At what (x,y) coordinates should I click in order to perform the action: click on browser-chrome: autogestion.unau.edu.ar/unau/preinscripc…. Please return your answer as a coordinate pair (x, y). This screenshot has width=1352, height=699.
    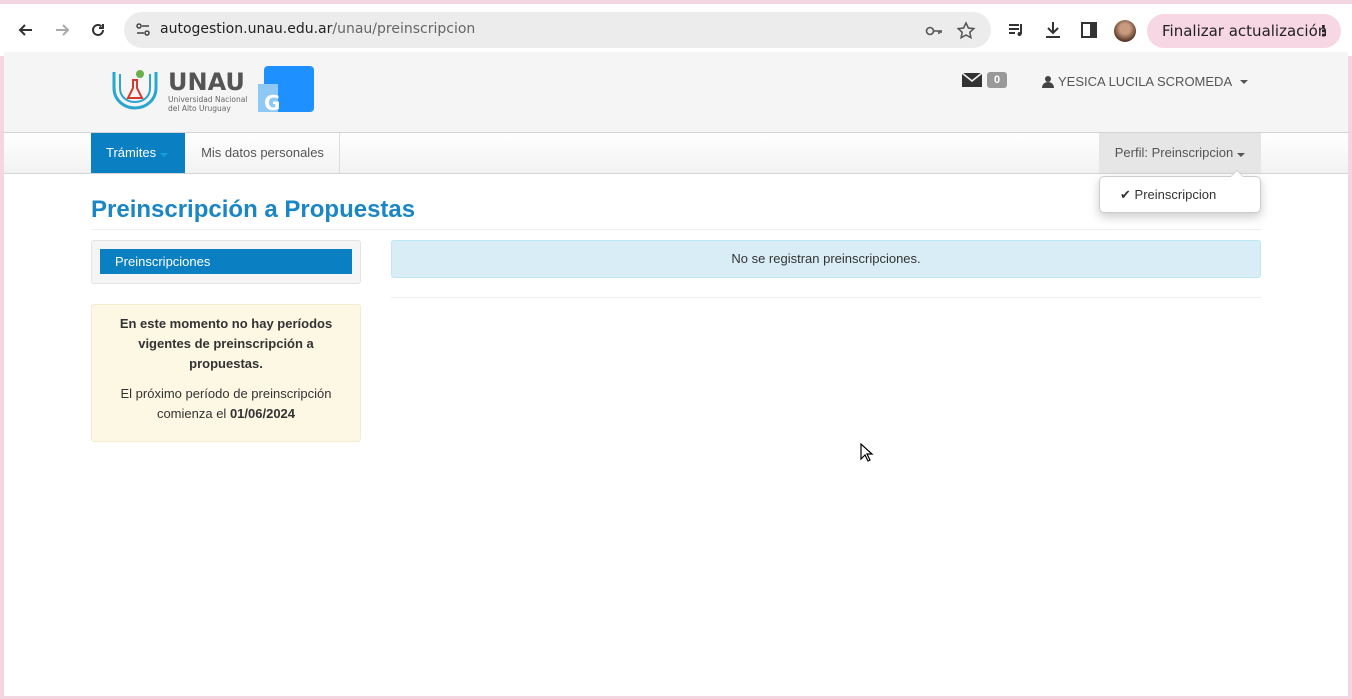
    Looking at the image, I should click on (676, 28).